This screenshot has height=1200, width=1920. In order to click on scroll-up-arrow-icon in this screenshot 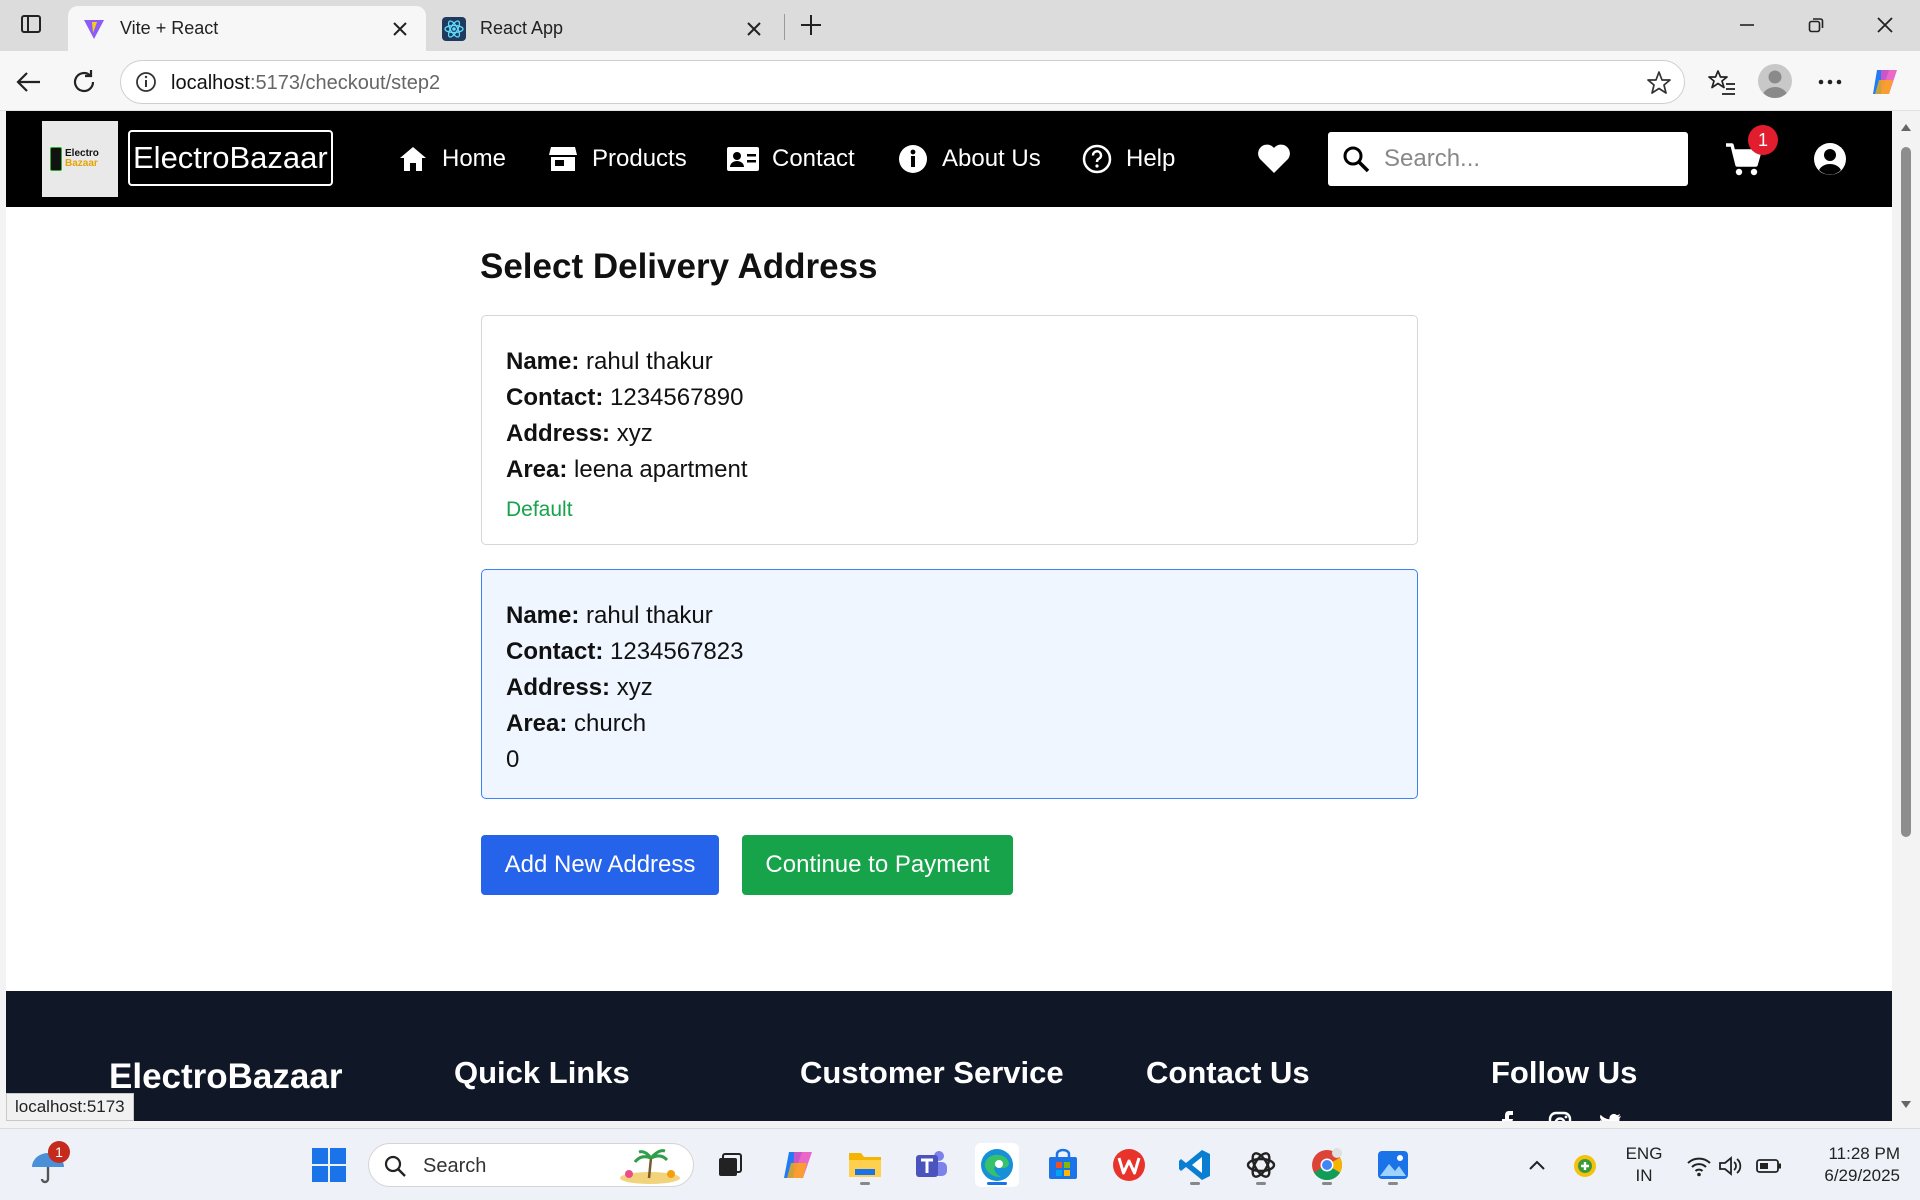, I will do `click(1906, 127)`.